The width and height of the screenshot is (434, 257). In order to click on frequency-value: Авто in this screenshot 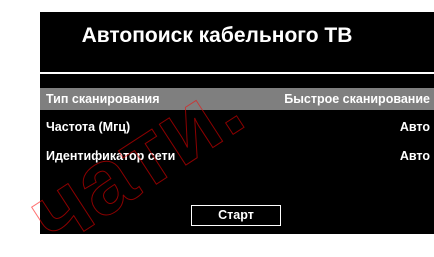, I will do `click(414, 127)`.